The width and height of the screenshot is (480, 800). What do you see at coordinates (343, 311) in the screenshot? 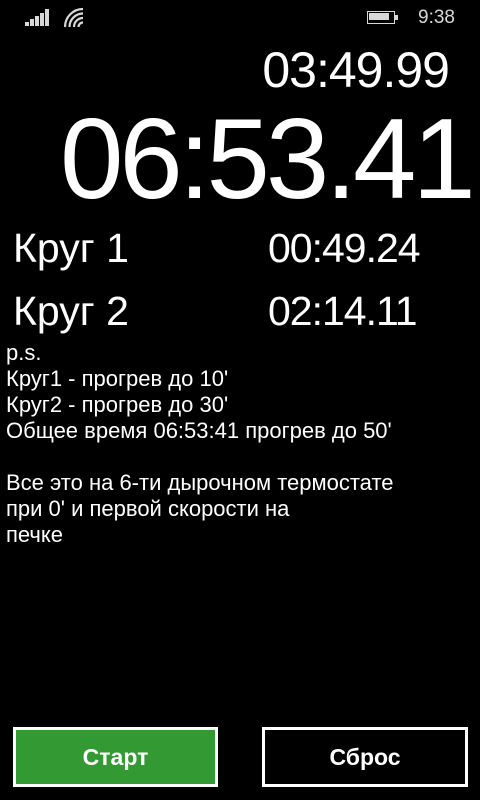
I see `lap-time: 02:14.11` at bounding box center [343, 311].